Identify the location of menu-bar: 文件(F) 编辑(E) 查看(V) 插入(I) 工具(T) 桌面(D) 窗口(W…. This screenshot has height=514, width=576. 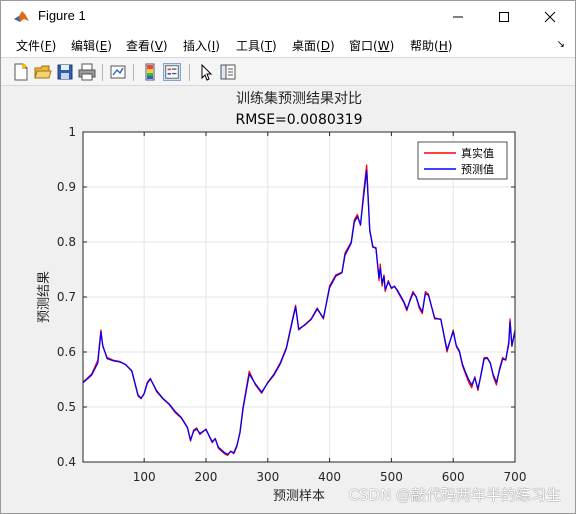
(288, 44).